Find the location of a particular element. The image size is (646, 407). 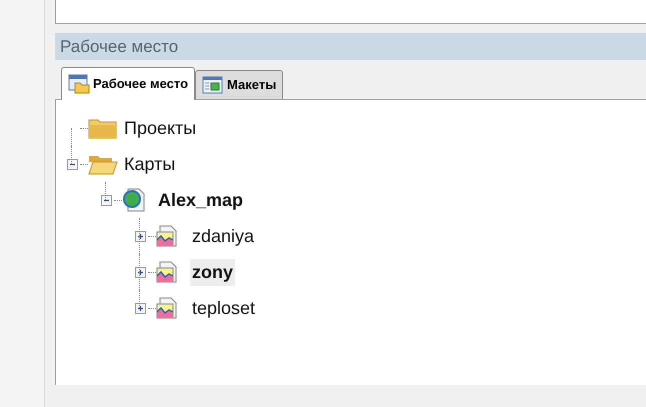

tree-item: Карты is located at coordinates (150, 164).